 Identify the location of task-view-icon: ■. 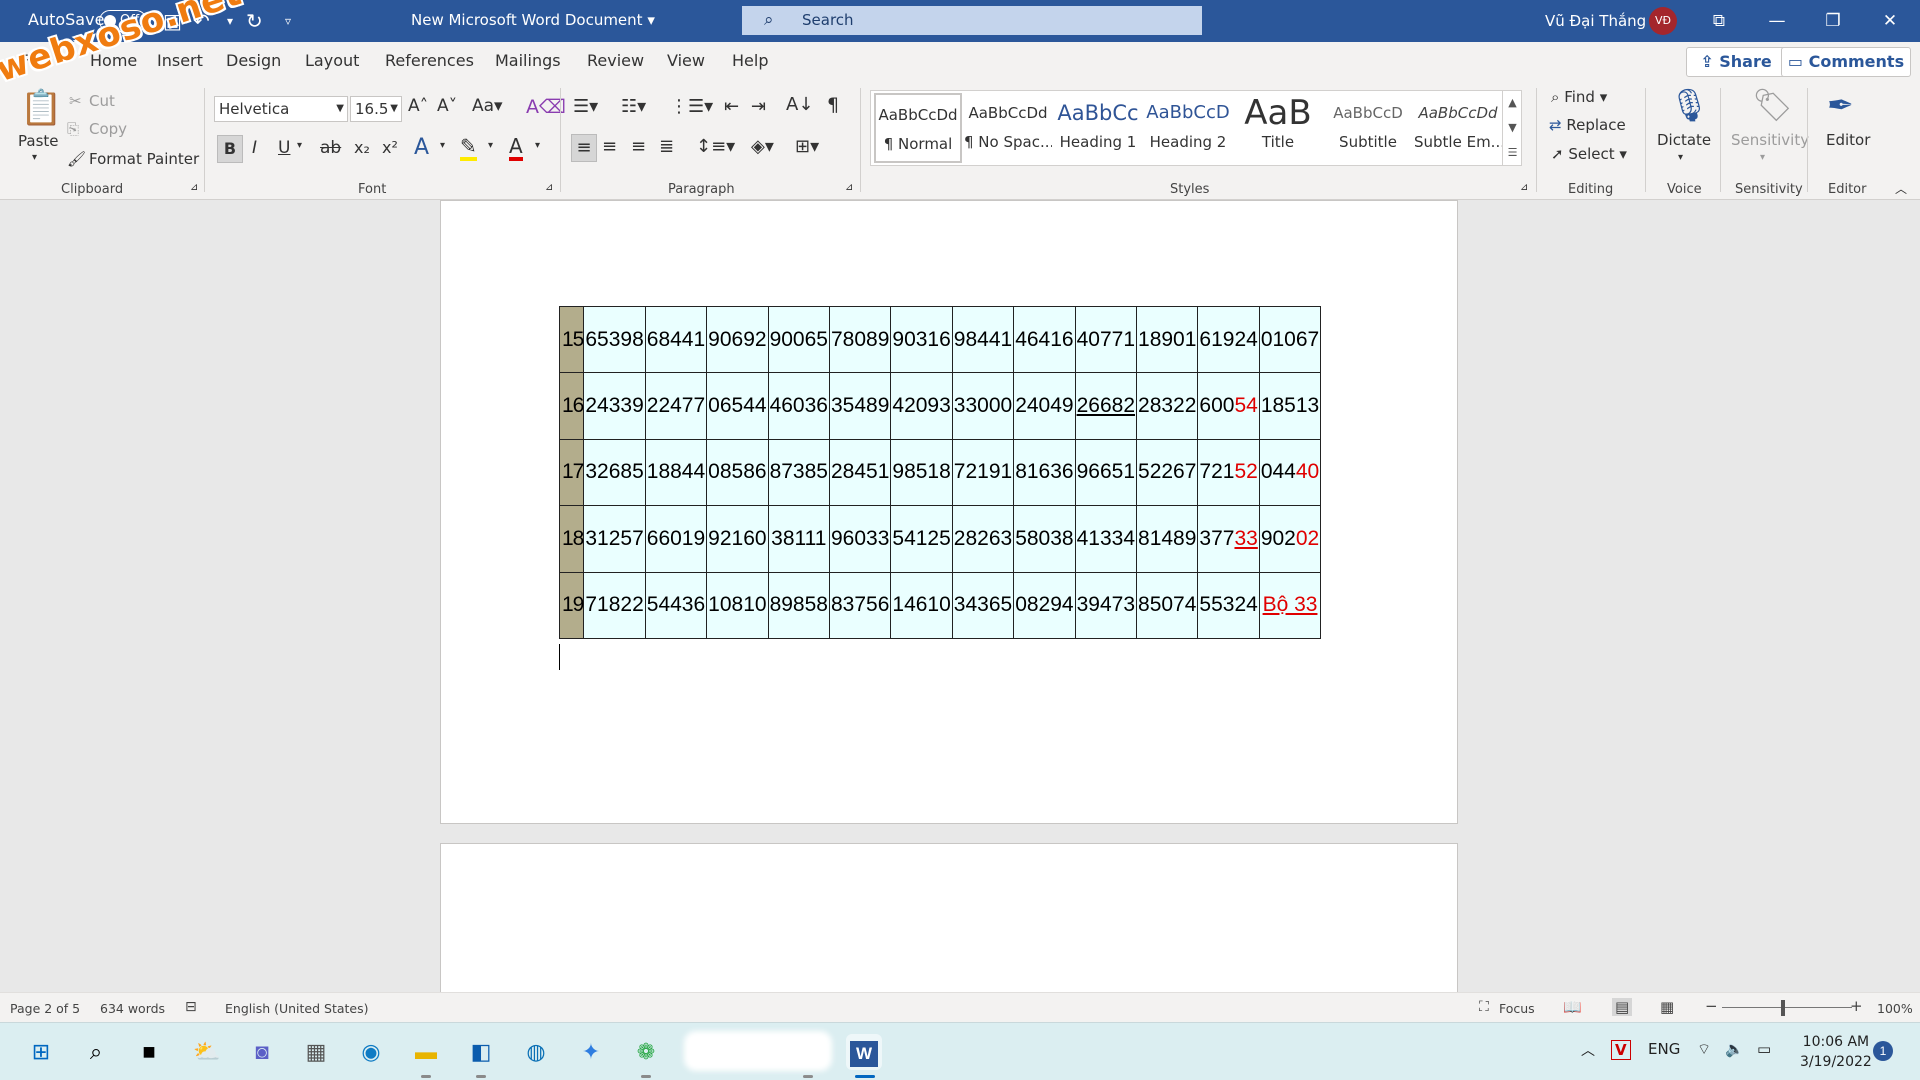
(149, 1052).